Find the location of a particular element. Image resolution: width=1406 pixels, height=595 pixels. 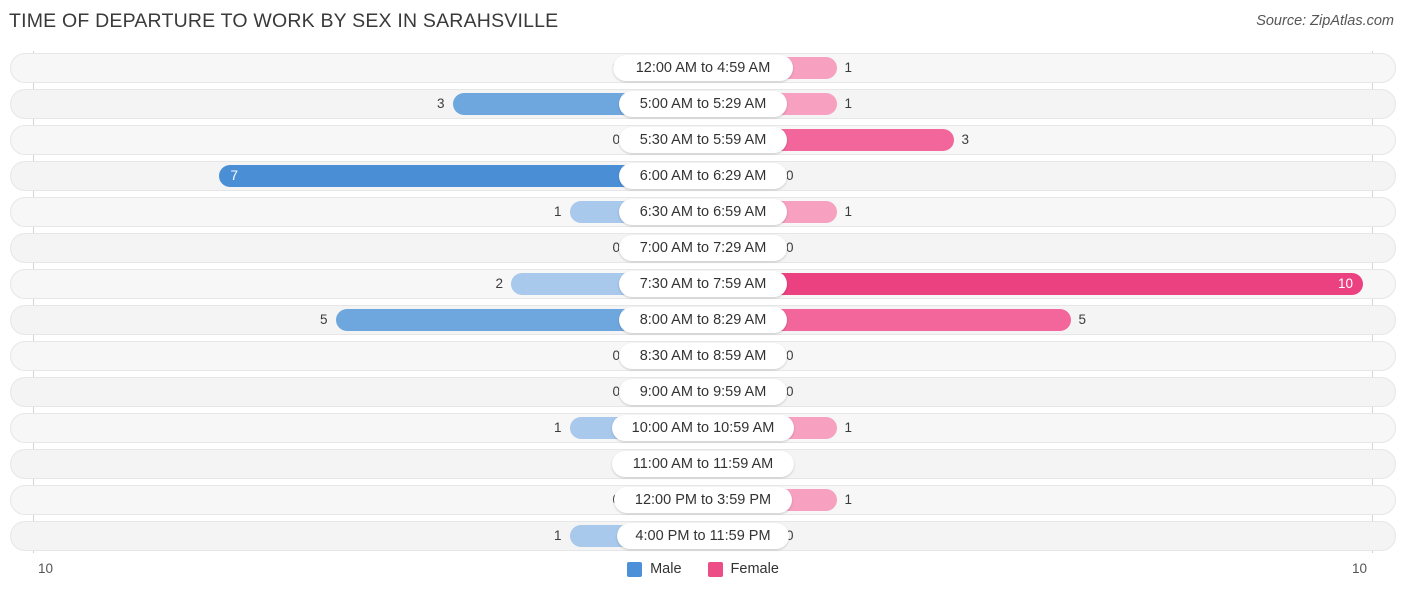

bar-value-male: 7 is located at coordinates (234, 175).